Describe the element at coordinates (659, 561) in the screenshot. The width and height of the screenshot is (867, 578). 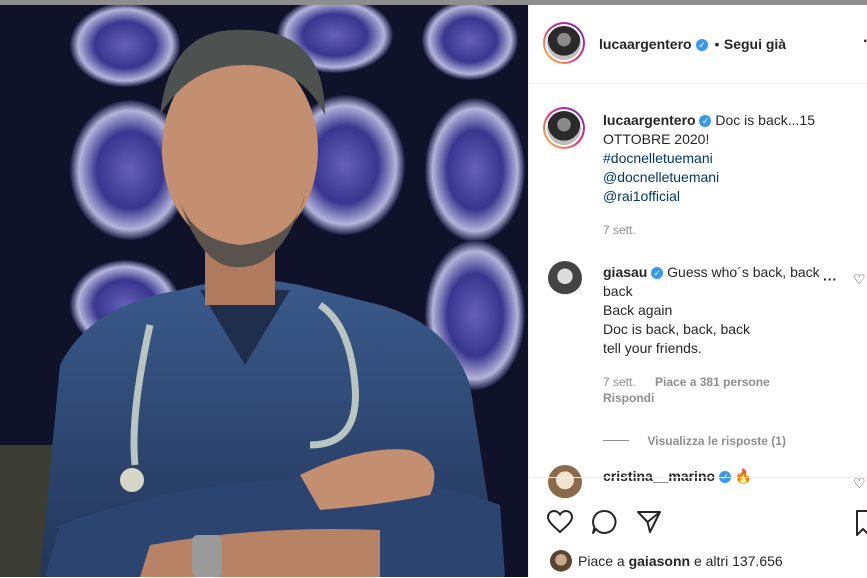
I see `likes-user: gaiasonn` at that location.